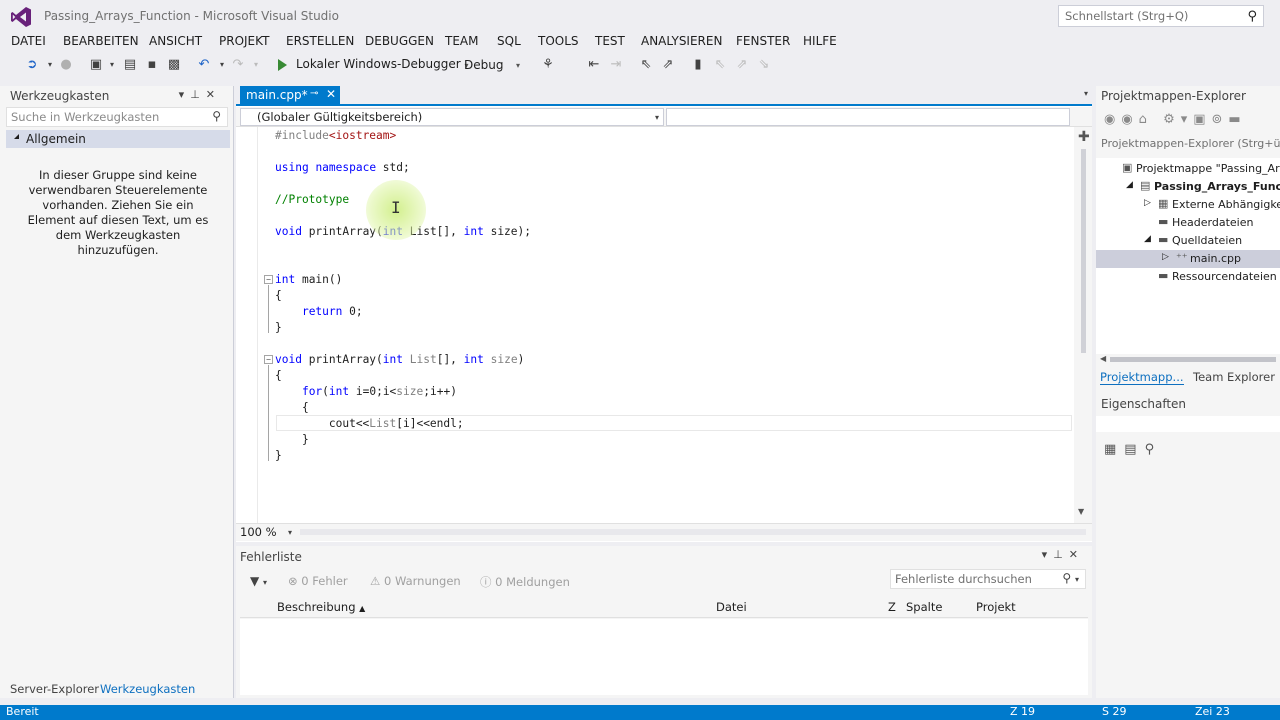 This screenshot has width=1280, height=720. I want to click on code-line: return 0;, so click(319, 312).